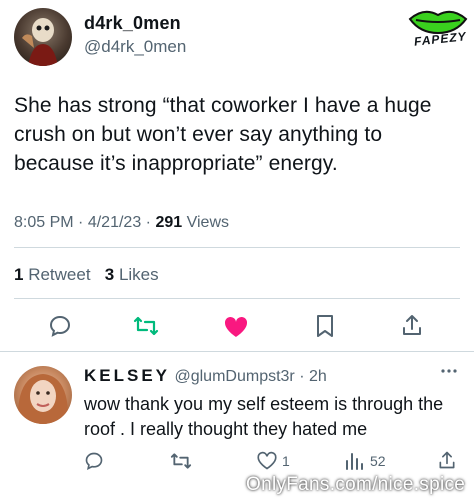 The width and height of the screenshot is (474, 500). I want to click on views-count: 291, so click(169, 222).